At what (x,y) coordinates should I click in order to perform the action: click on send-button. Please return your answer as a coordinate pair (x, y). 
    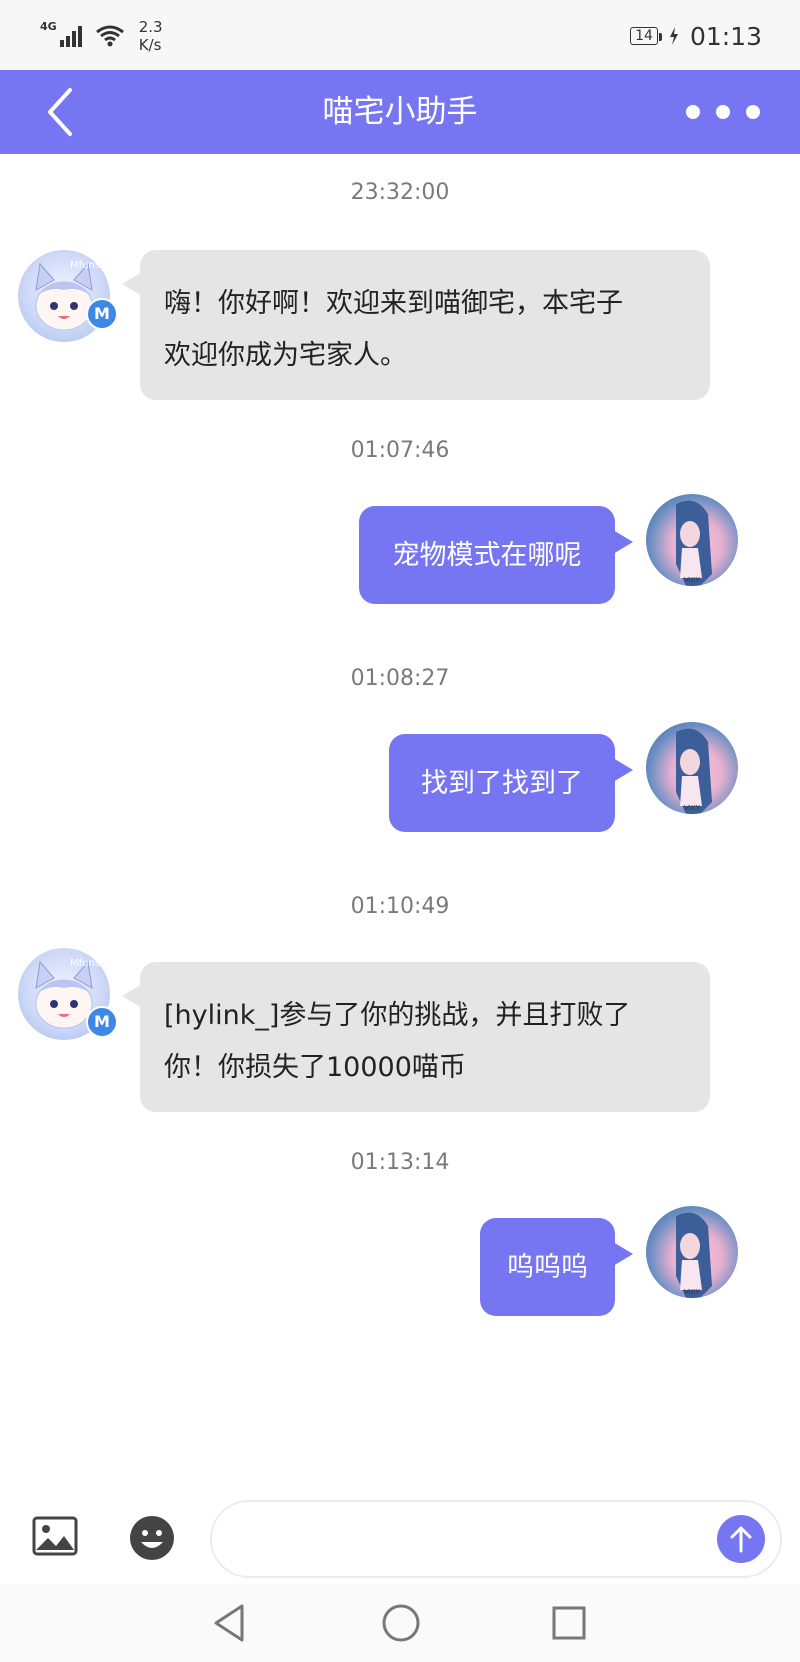
    Looking at the image, I should click on (741, 1539).